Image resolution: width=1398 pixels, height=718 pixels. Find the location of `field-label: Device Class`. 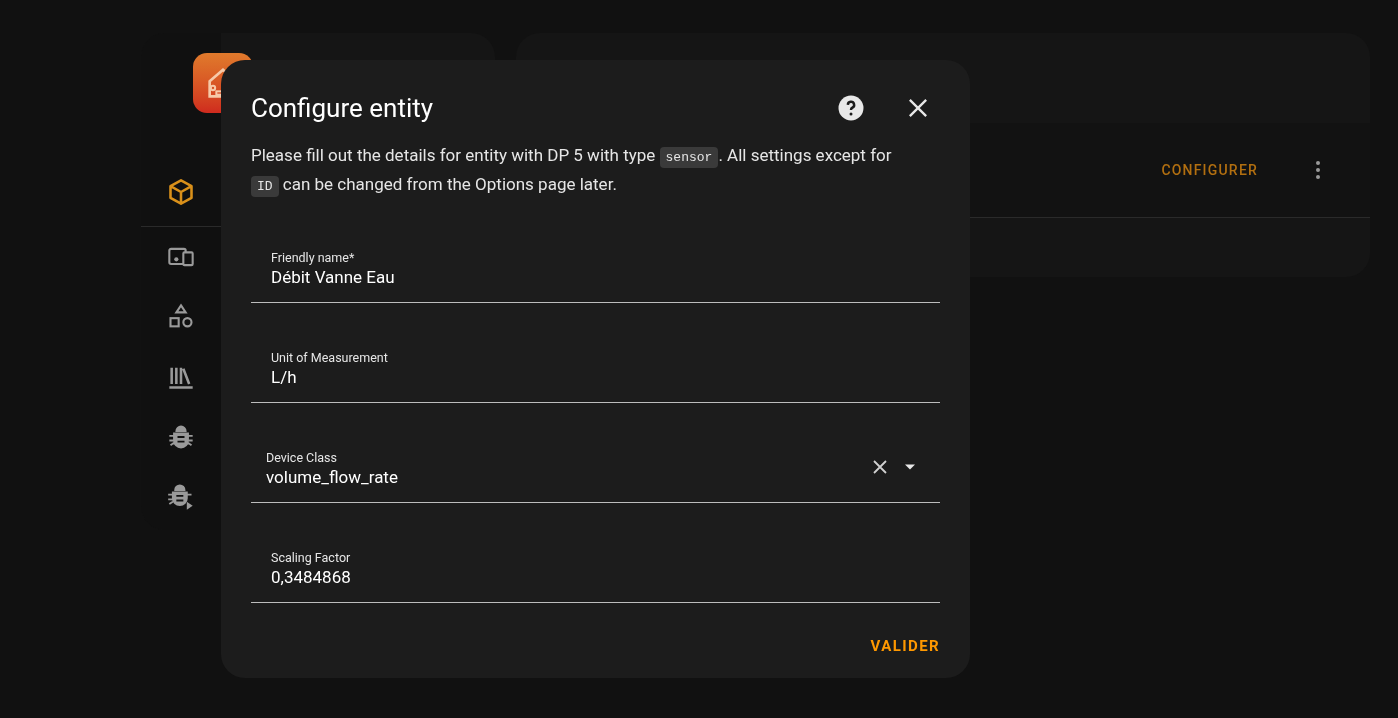

field-label: Device Class is located at coordinates (301, 457).